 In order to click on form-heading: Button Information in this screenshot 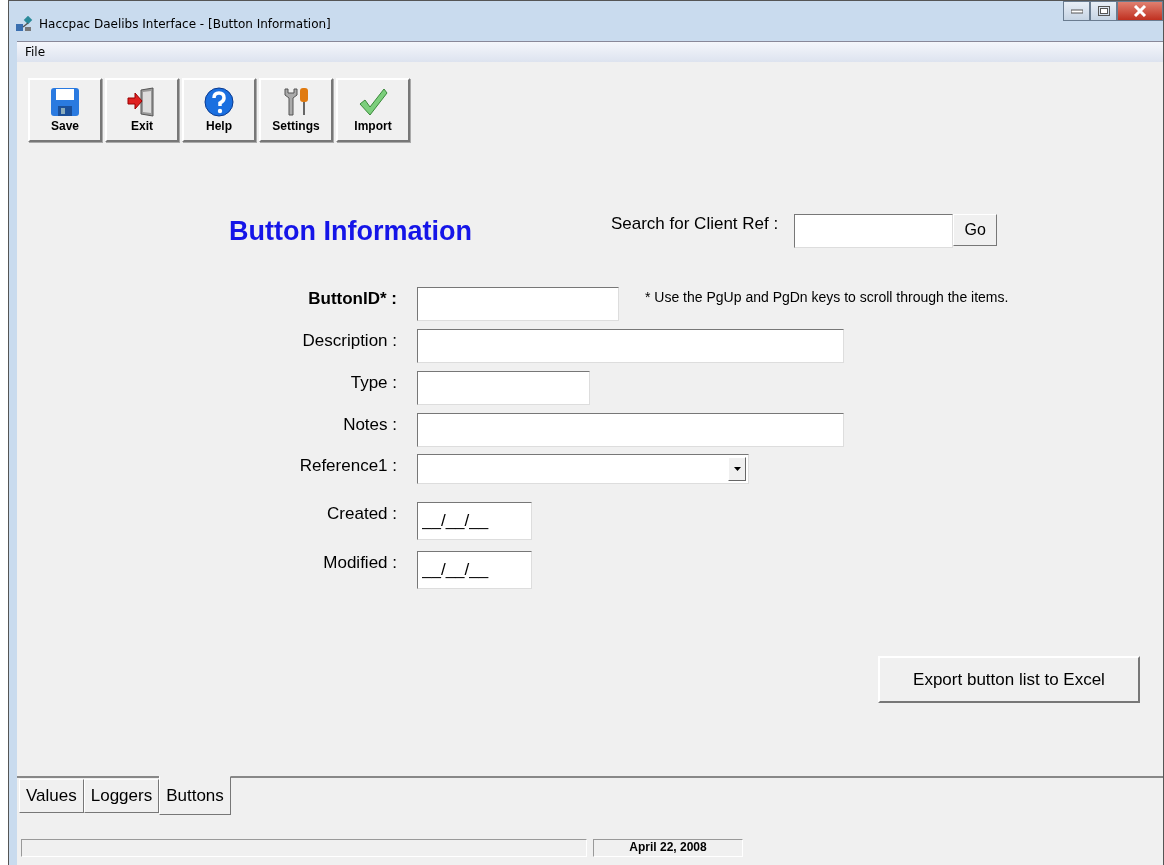, I will do `click(350, 231)`.